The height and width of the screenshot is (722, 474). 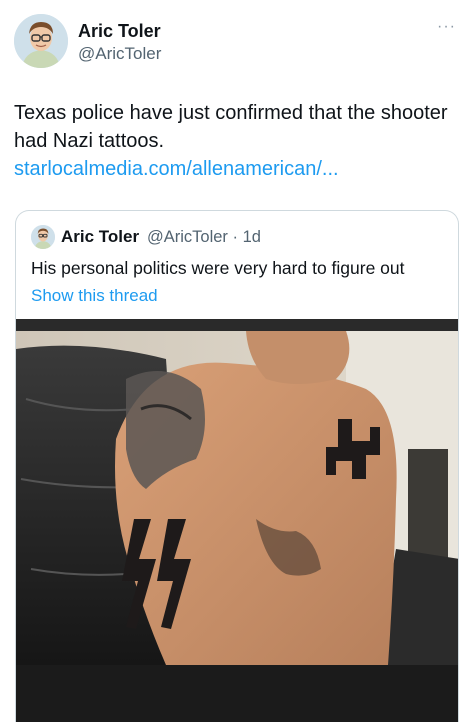 I want to click on quoted-handle-time: @AricToler · 1d, so click(x=204, y=237).